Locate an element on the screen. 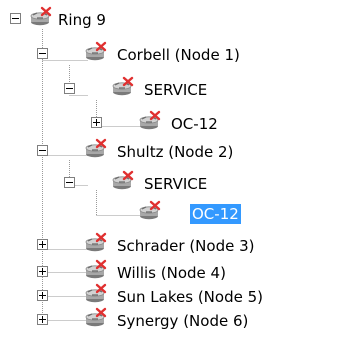 The height and width of the screenshot is (361, 338). tree-node-ring-9: Ring 9 is located at coordinates (85, 19).